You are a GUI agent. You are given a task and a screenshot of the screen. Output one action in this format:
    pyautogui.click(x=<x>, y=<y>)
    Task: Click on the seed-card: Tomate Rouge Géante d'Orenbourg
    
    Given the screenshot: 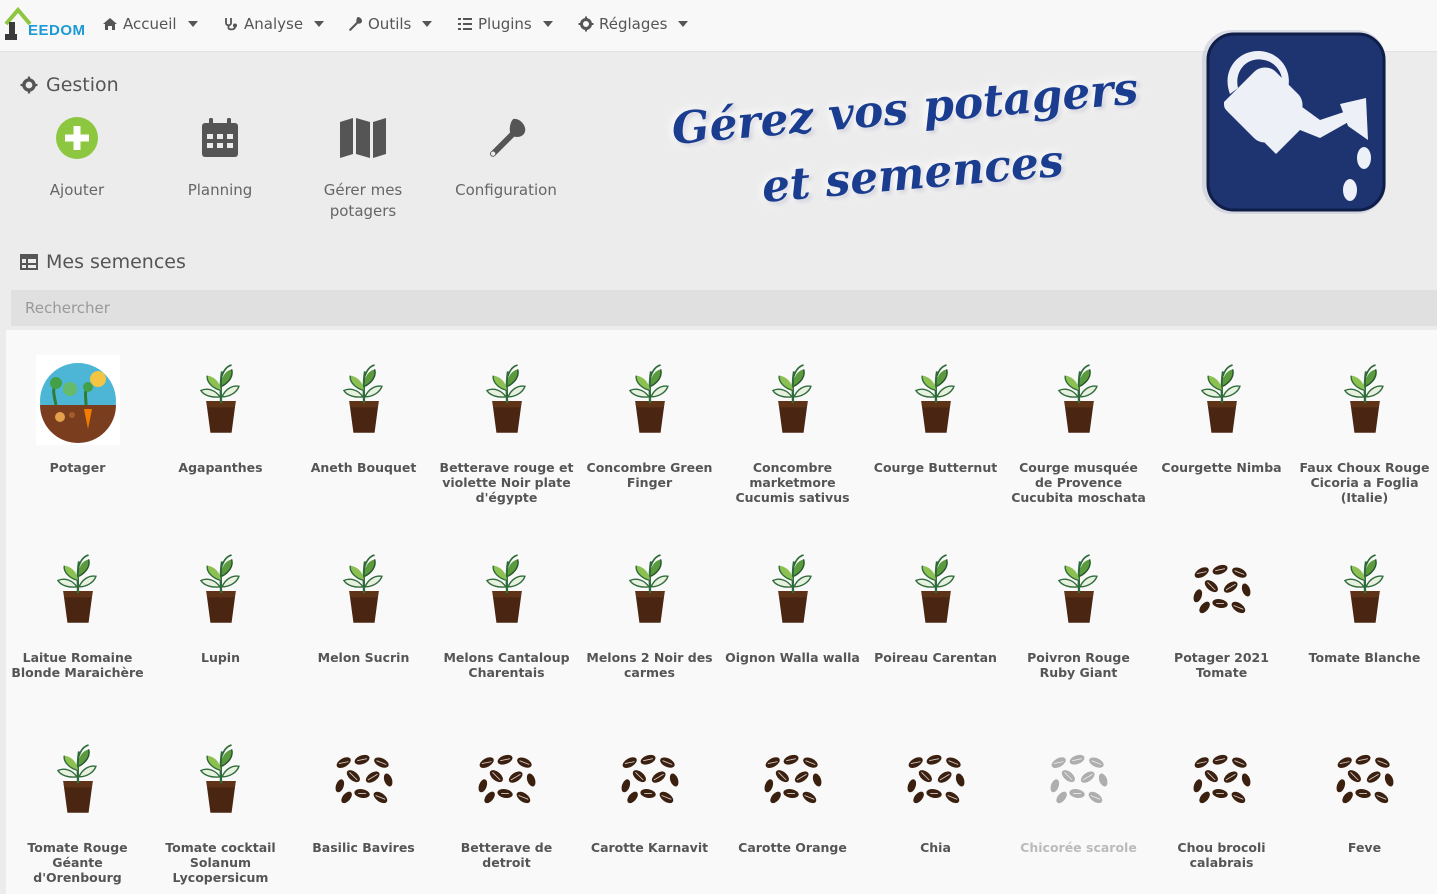 What is the action you would take?
    pyautogui.click(x=77, y=807)
    